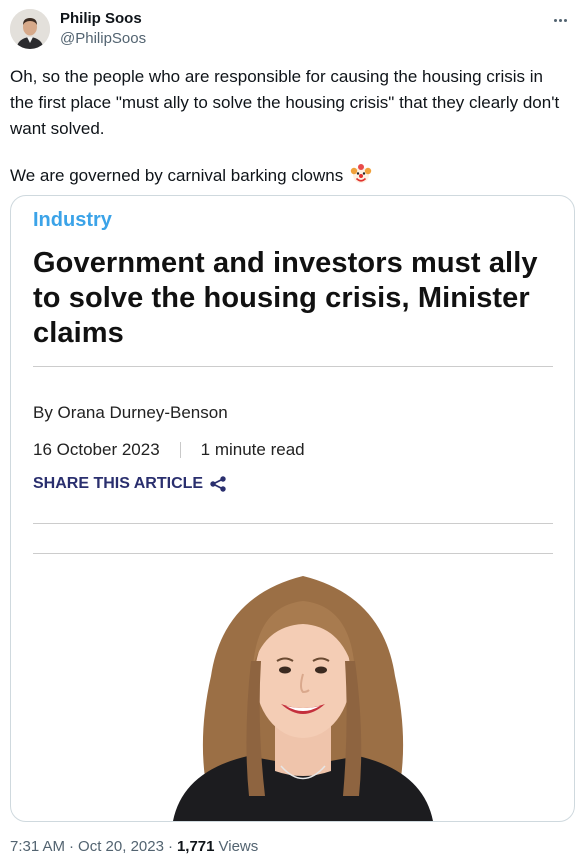  What do you see at coordinates (103, 39) in the screenshot?
I see `handle: @PhilipSoos` at bounding box center [103, 39].